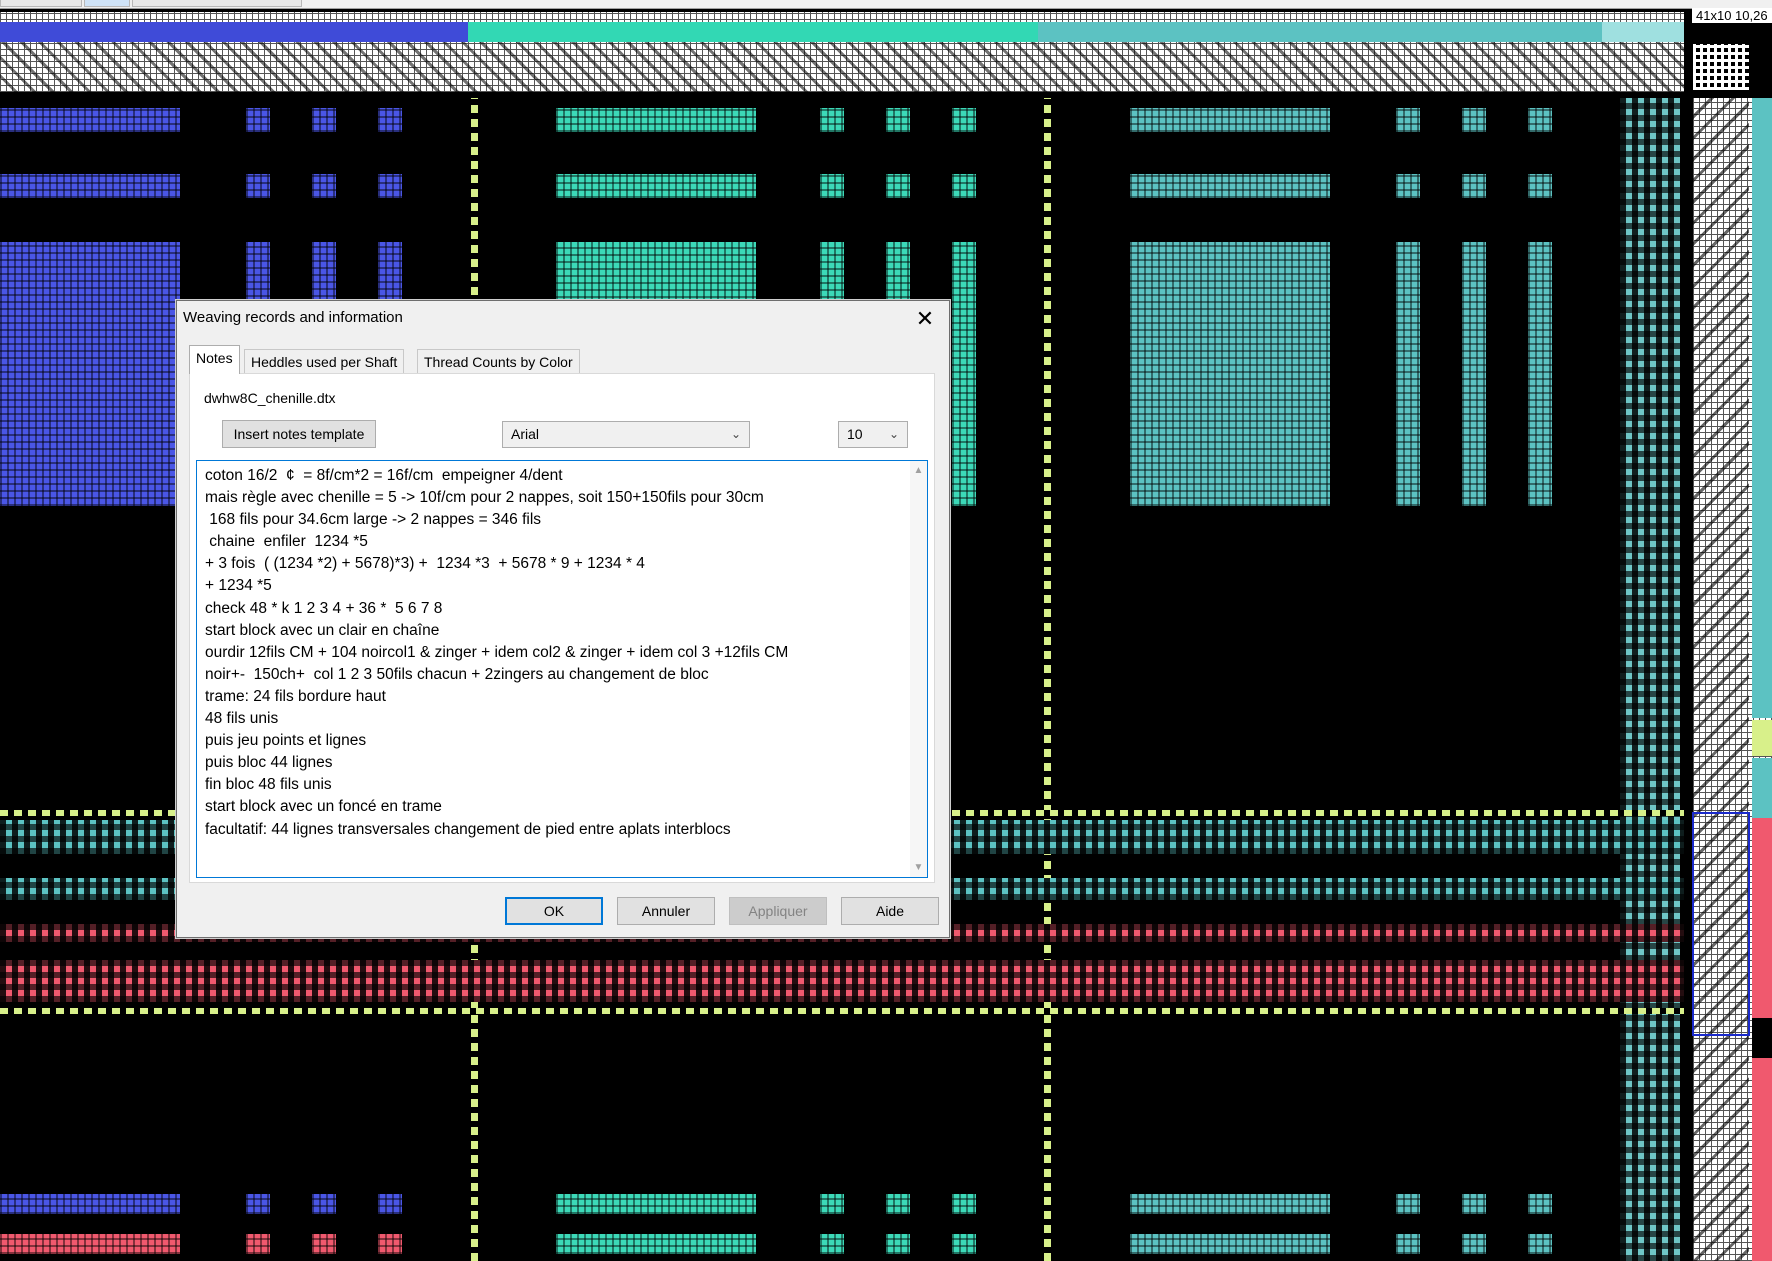 Image resolution: width=1772 pixels, height=1261 pixels. What do you see at coordinates (238, 586) in the screenshot?
I see `notes-line: + 1234 *5` at bounding box center [238, 586].